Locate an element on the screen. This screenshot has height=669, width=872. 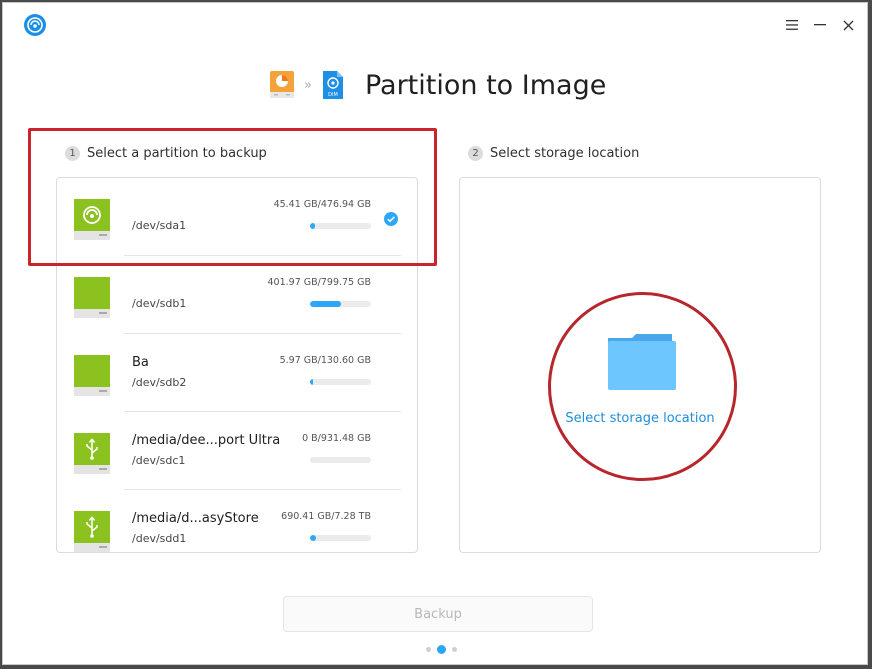
folder-icon is located at coordinates (642, 361).